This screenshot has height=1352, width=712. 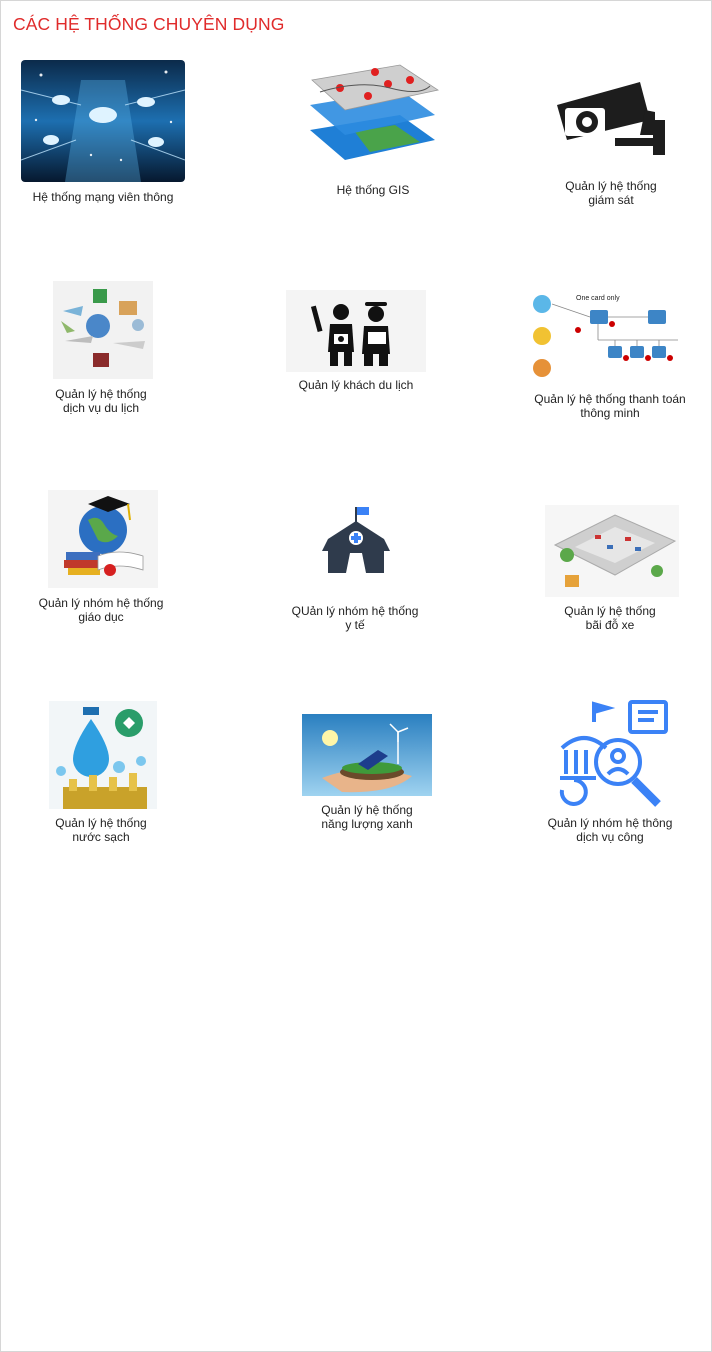 I want to click on system-label: Quản lý khách du lịch, so click(x=356, y=385).